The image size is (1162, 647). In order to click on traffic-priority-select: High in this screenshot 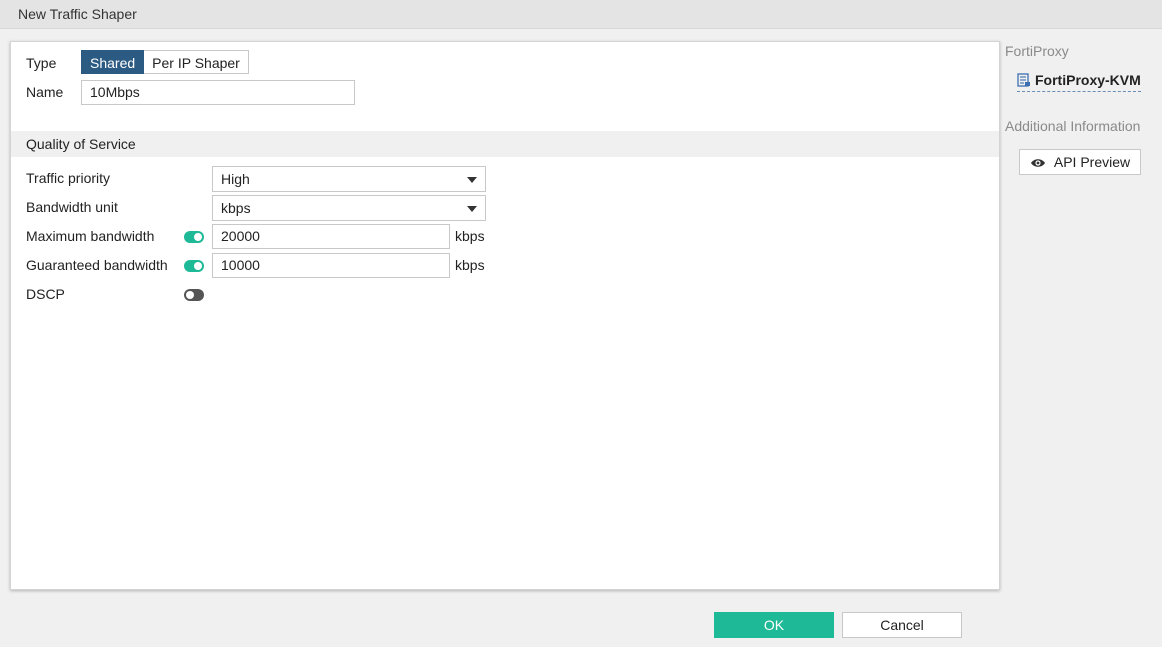, I will do `click(349, 179)`.